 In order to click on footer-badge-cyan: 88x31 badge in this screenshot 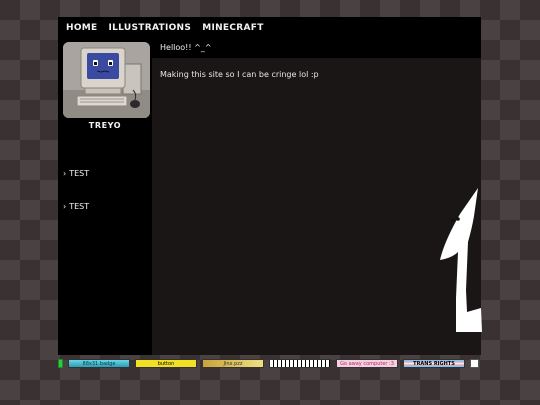, I will do `click(99, 363)`.